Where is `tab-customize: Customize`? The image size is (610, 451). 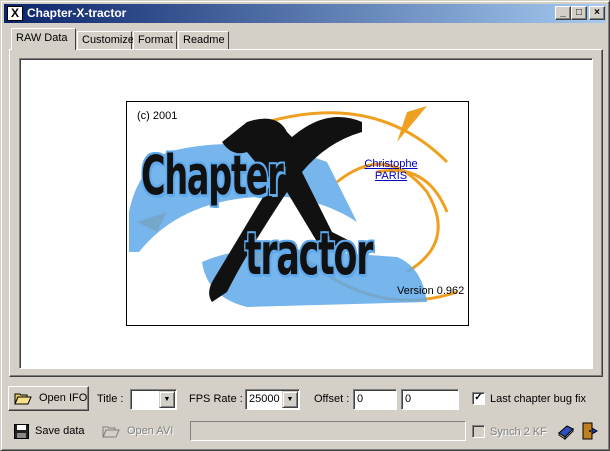
tab-customize: Customize is located at coordinates (105, 40).